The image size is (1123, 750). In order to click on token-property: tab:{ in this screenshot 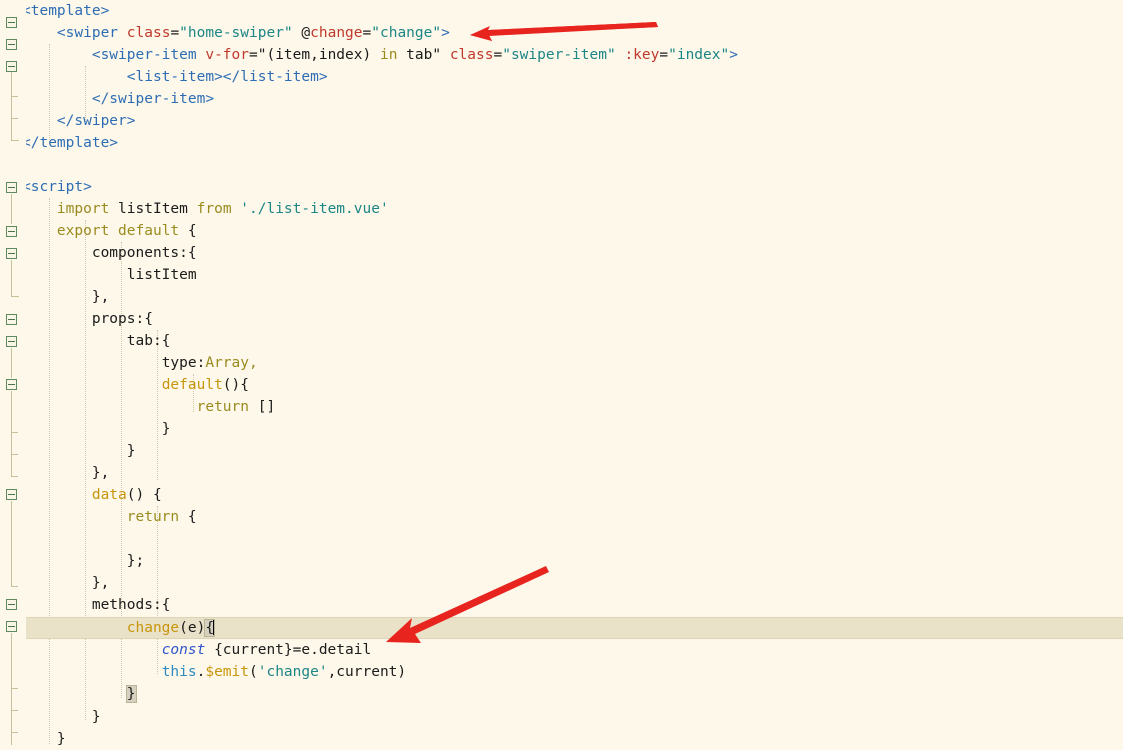, I will do `click(148, 341)`.